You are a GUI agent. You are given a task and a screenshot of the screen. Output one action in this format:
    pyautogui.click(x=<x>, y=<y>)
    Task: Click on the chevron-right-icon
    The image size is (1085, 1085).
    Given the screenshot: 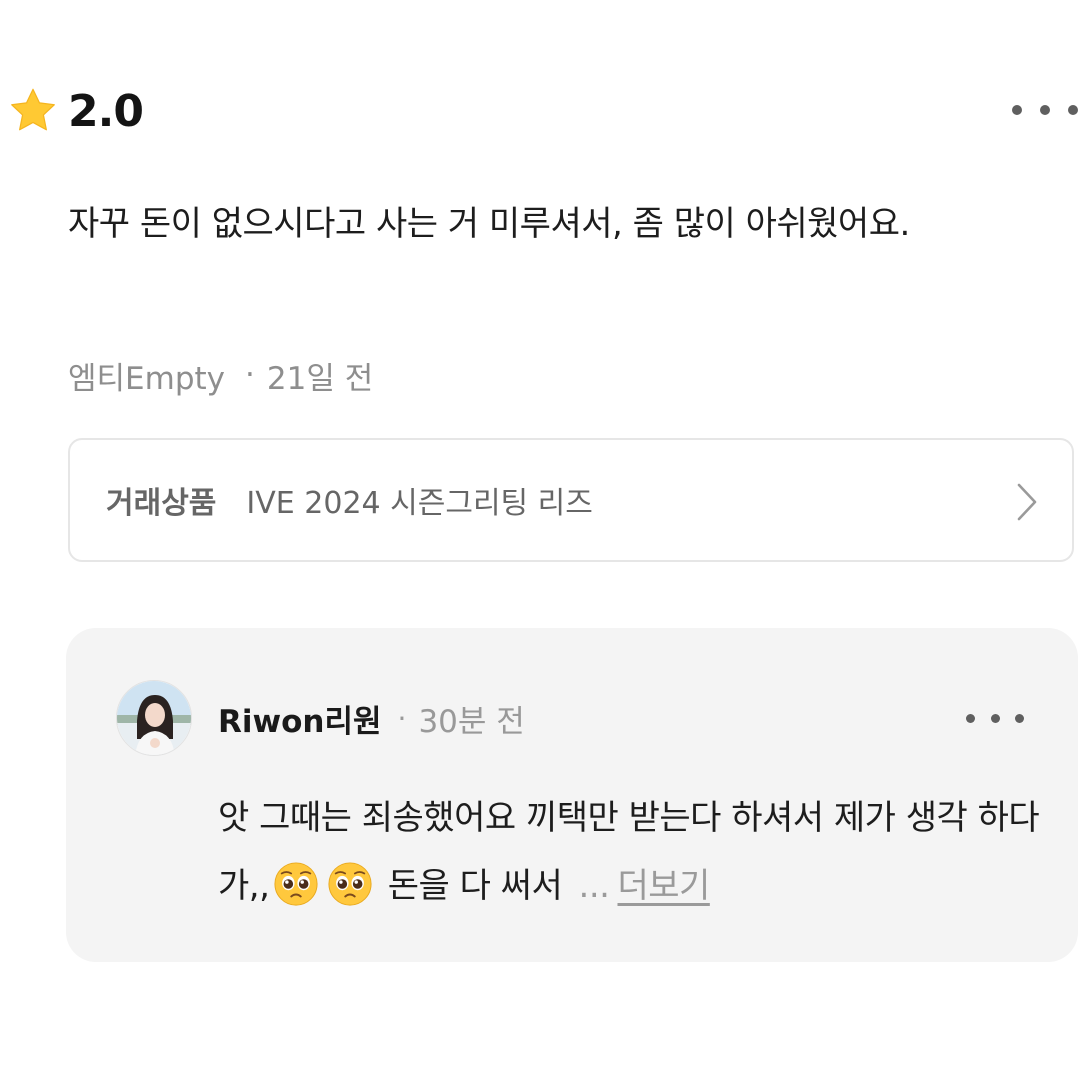 What is the action you would take?
    pyautogui.click(x=1027, y=502)
    